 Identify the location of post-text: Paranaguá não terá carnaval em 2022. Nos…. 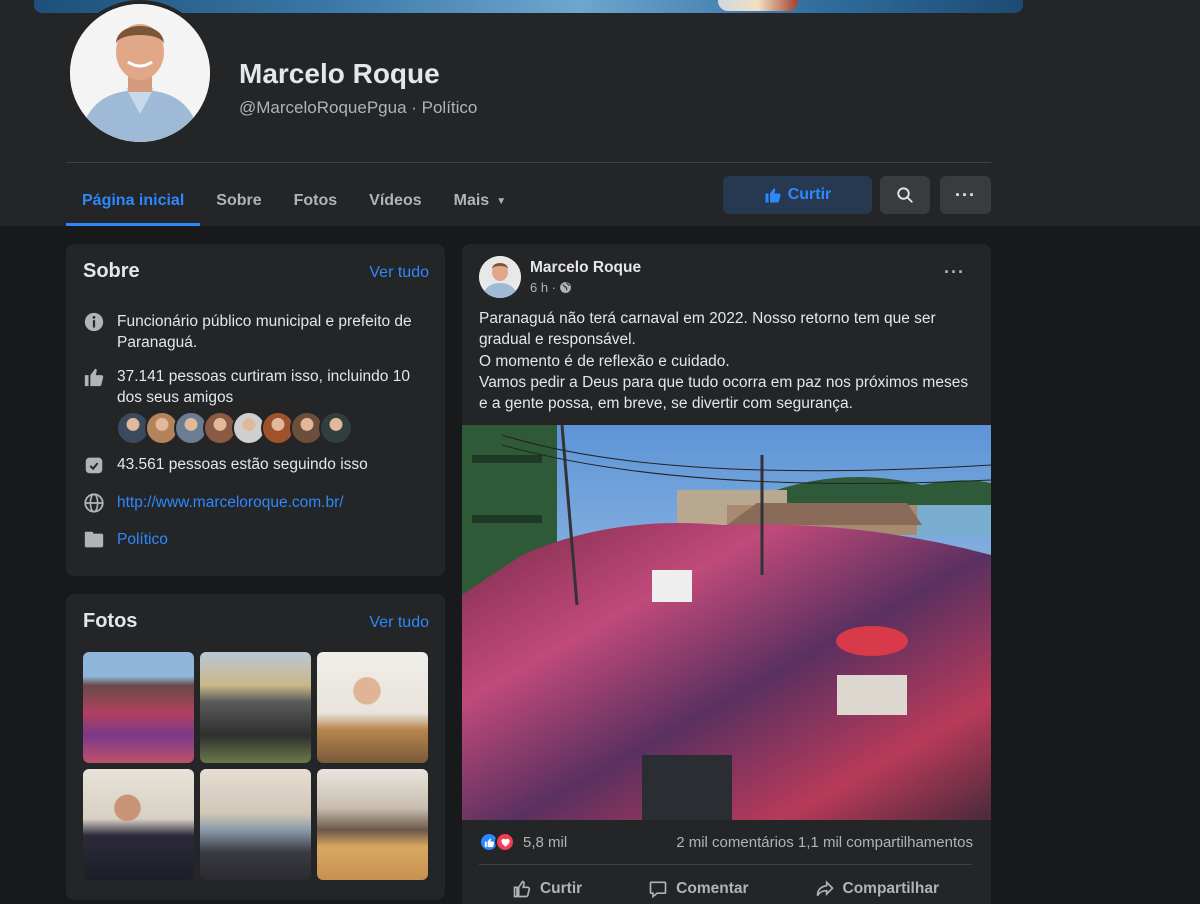
(729, 361).